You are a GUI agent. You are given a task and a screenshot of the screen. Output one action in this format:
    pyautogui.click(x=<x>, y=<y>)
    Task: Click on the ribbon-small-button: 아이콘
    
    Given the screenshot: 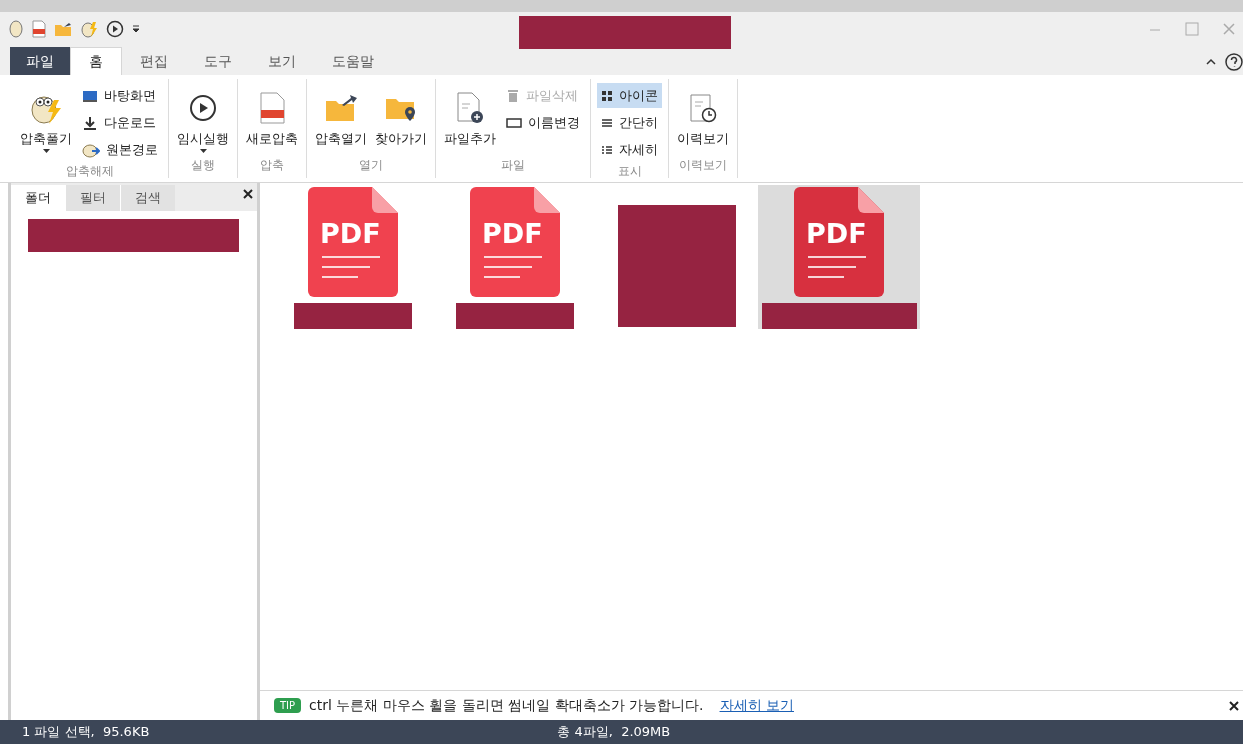 What is the action you would take?
    pyautogui.click(x=629, y=95)
    